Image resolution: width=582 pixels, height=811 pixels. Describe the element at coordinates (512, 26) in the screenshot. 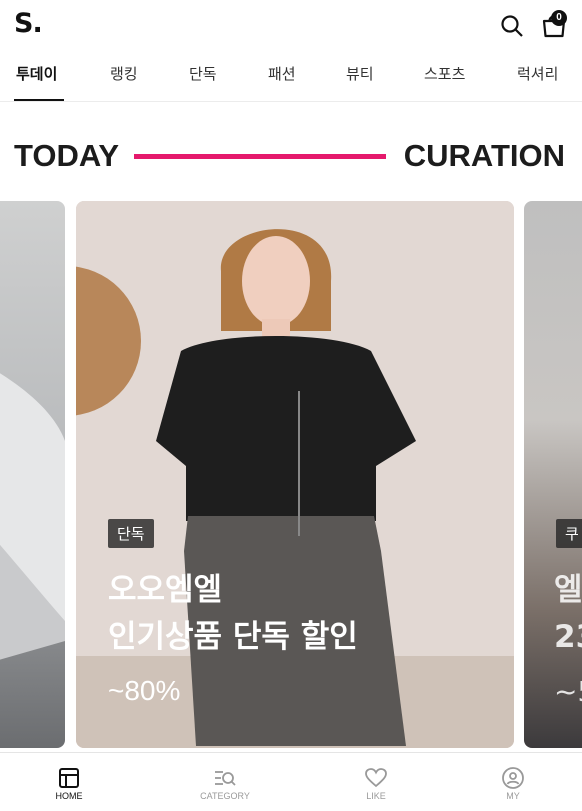

I see `search-icon` at that location.